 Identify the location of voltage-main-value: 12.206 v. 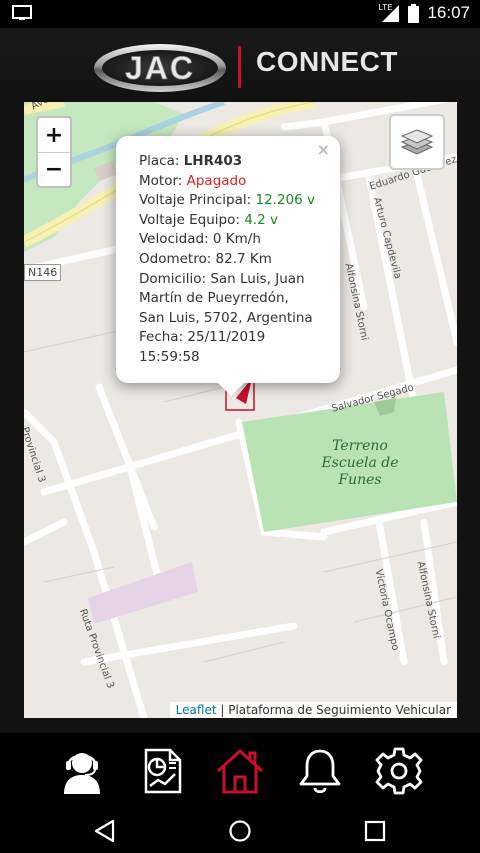
(285, 200).